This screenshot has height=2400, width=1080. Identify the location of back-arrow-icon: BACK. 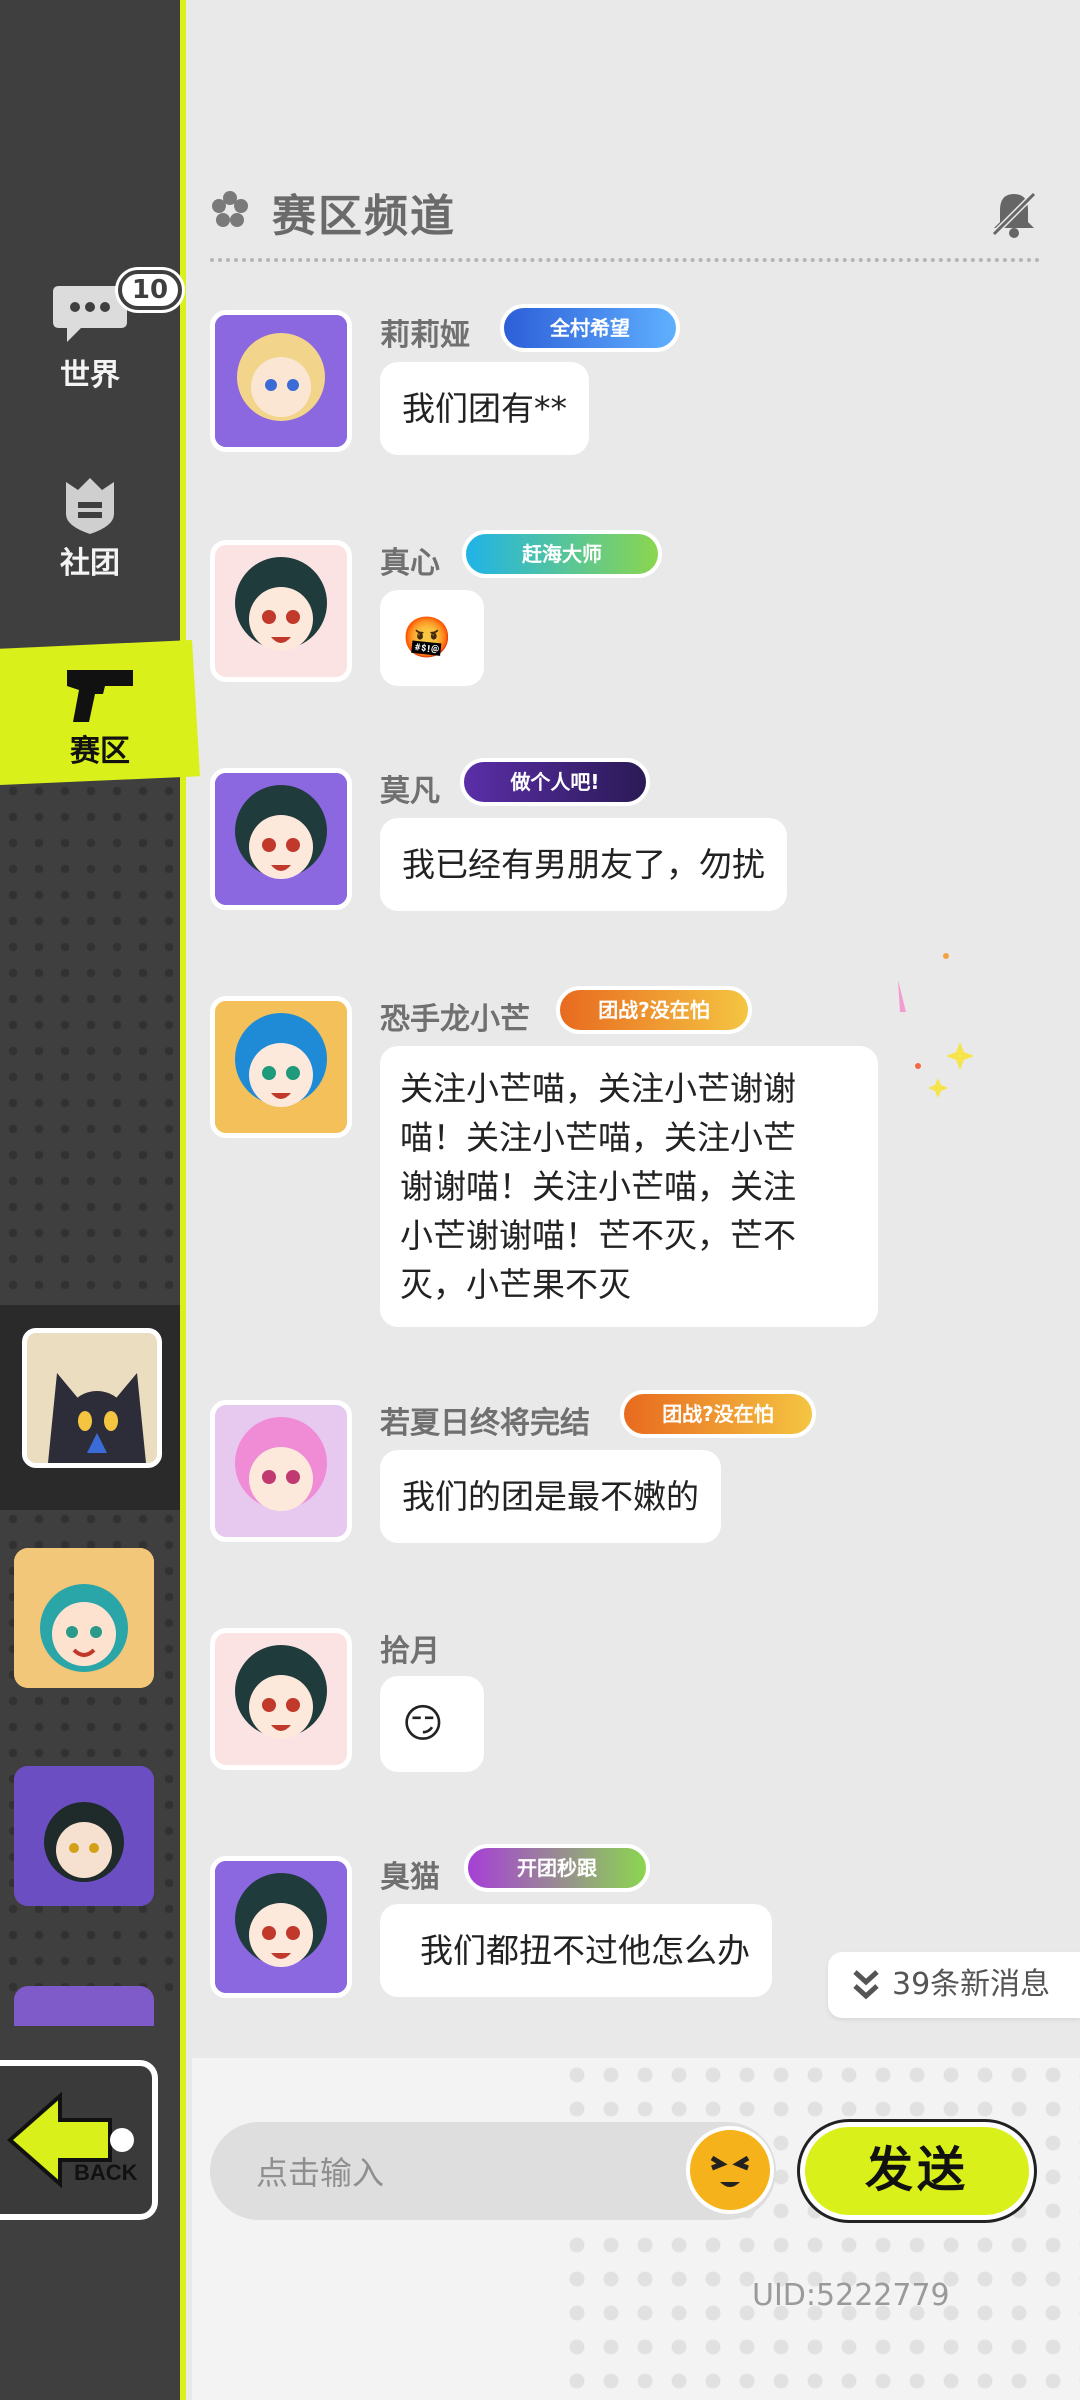
(72, 2140).